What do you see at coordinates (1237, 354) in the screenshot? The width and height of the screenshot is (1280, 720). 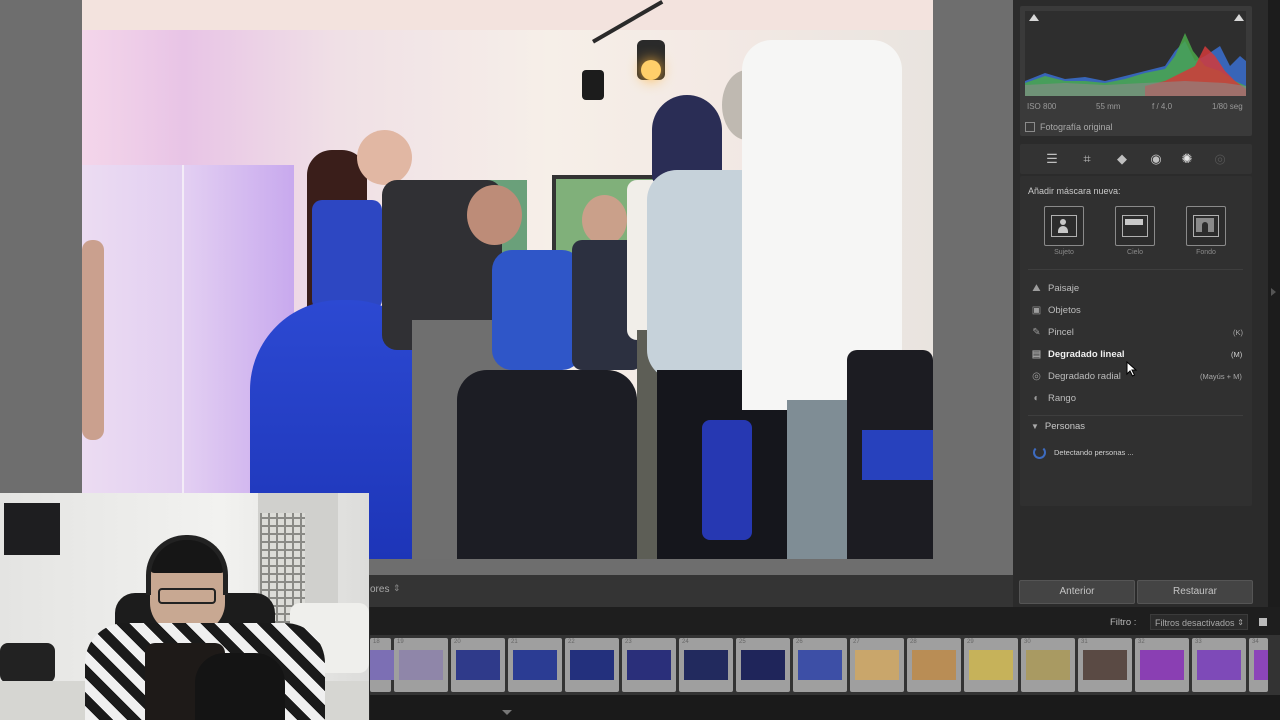 I see `linear-gradient-shortcut: (M)` at bounding box center [1237, 354].